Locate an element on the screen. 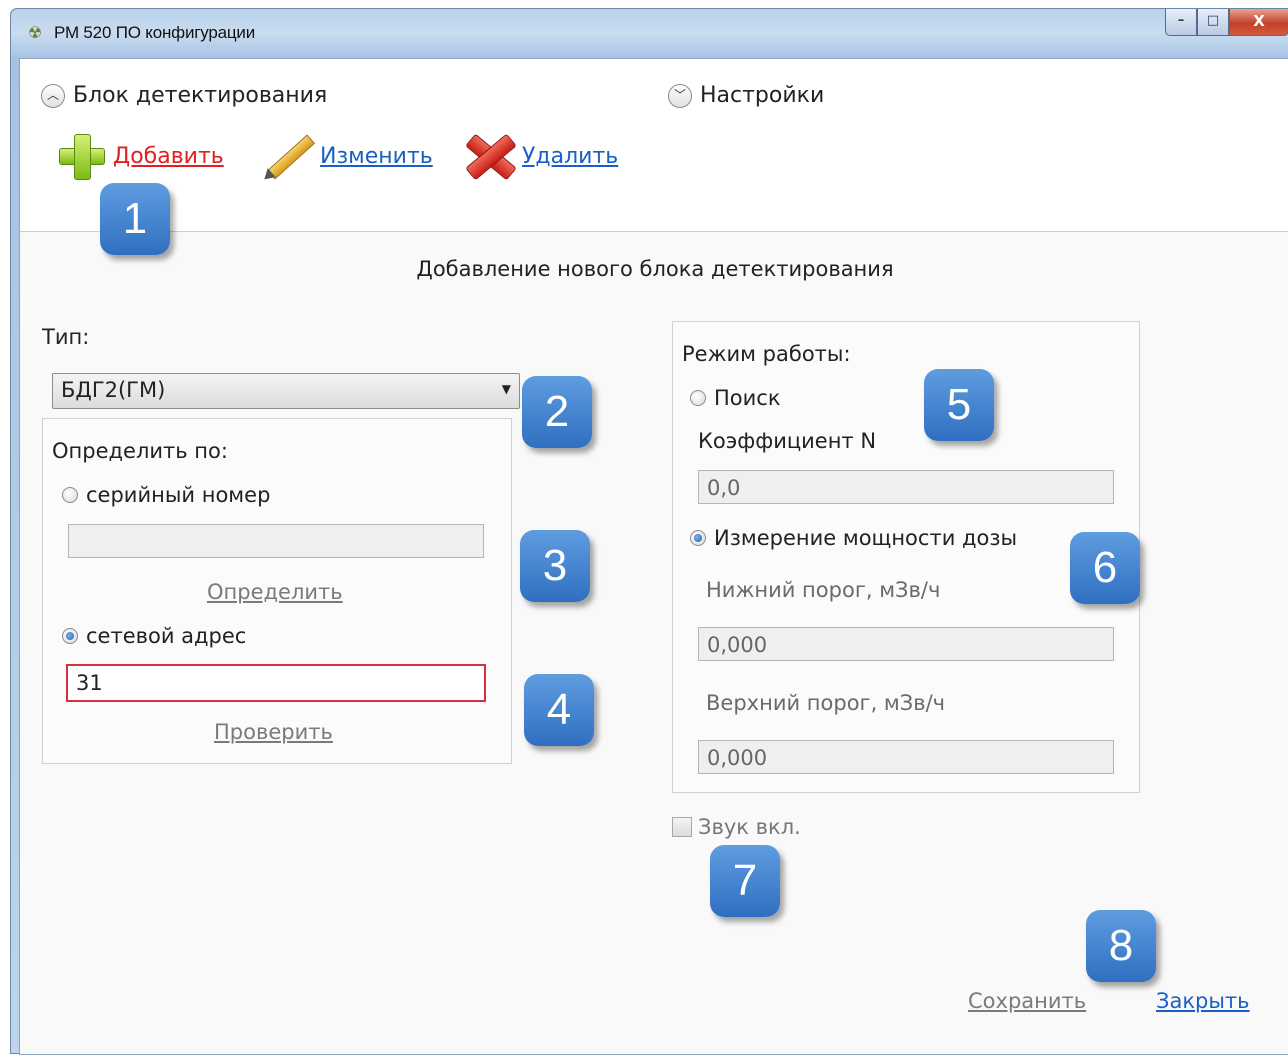 This screenshot has width=1288, height=1055. serial-number-radio-label: серийный номер is located at coordinates (178, 495).